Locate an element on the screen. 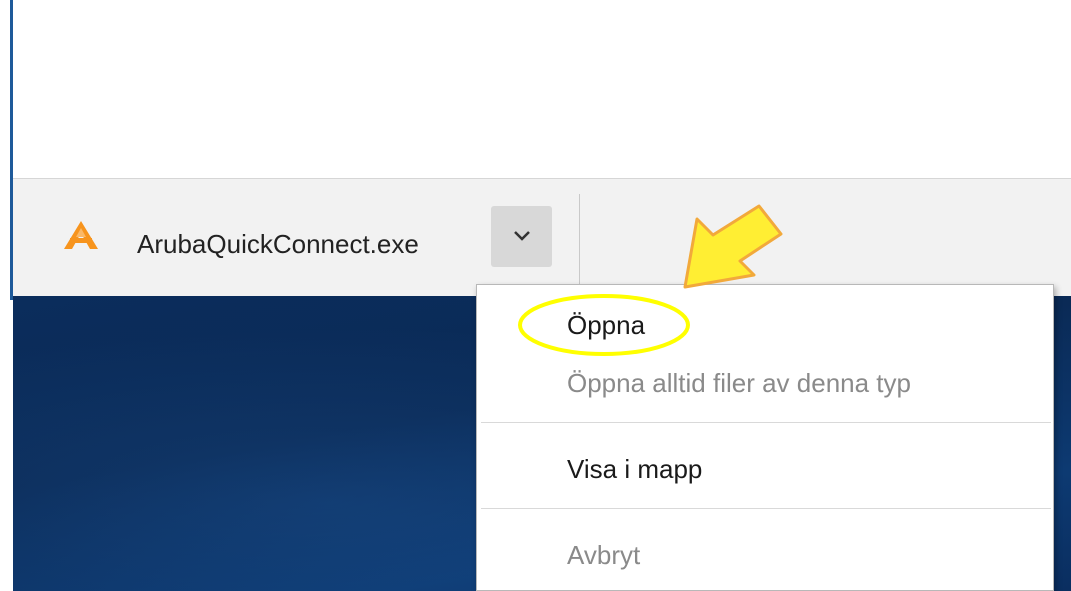 This screenshot has width=1071, height=591. menu-item-always-open: Öppna alltid filer av denna typ is located at coordinates (765, 382).